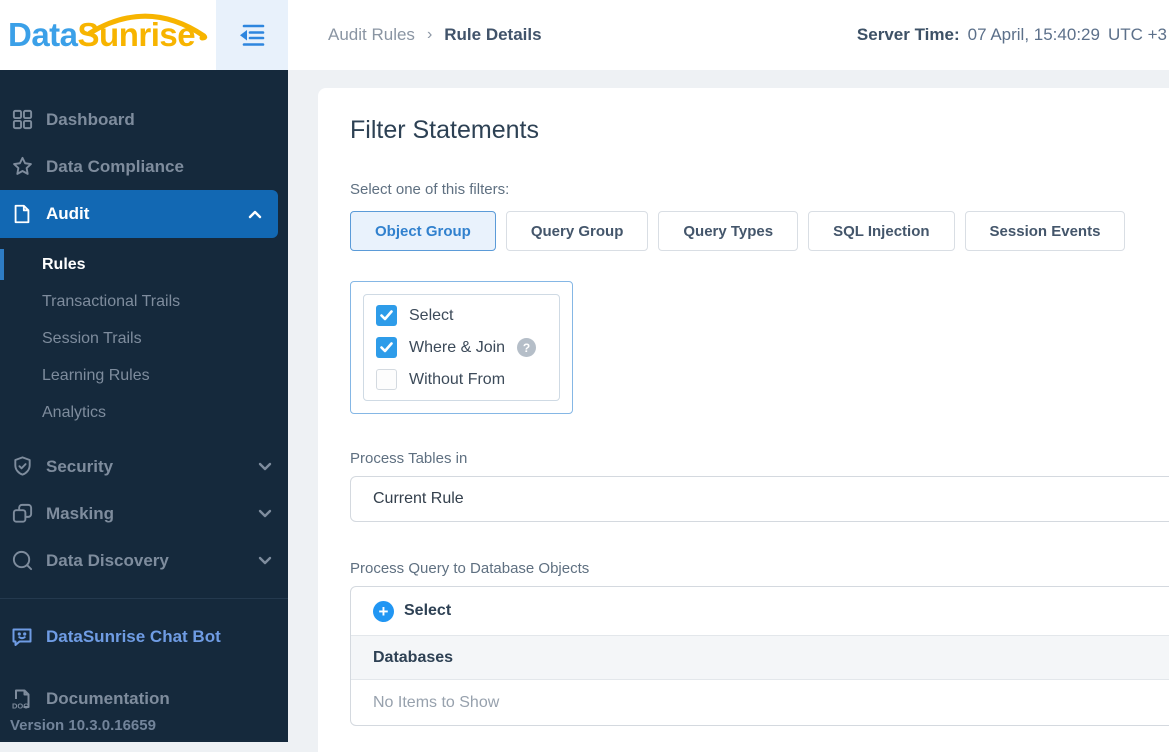 This screenshot has height=752, width=1169. I want to click on checkbox-row-where-join: Where & Join ?, so click(461, 347).